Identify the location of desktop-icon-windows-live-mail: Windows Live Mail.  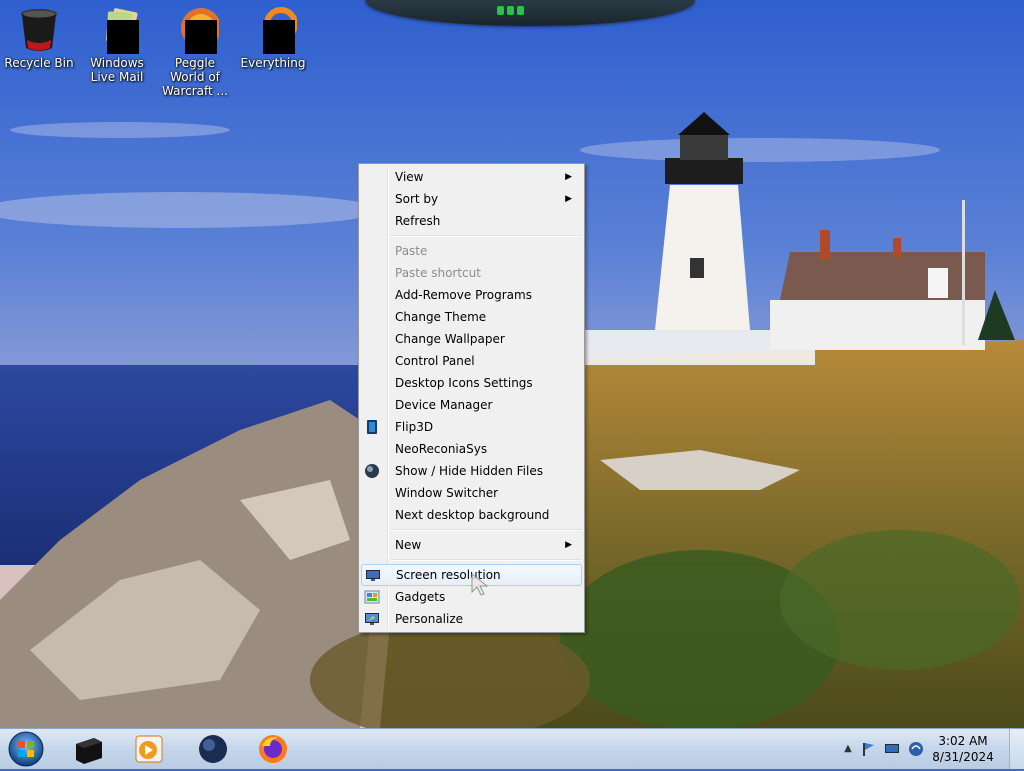
(117, 43).